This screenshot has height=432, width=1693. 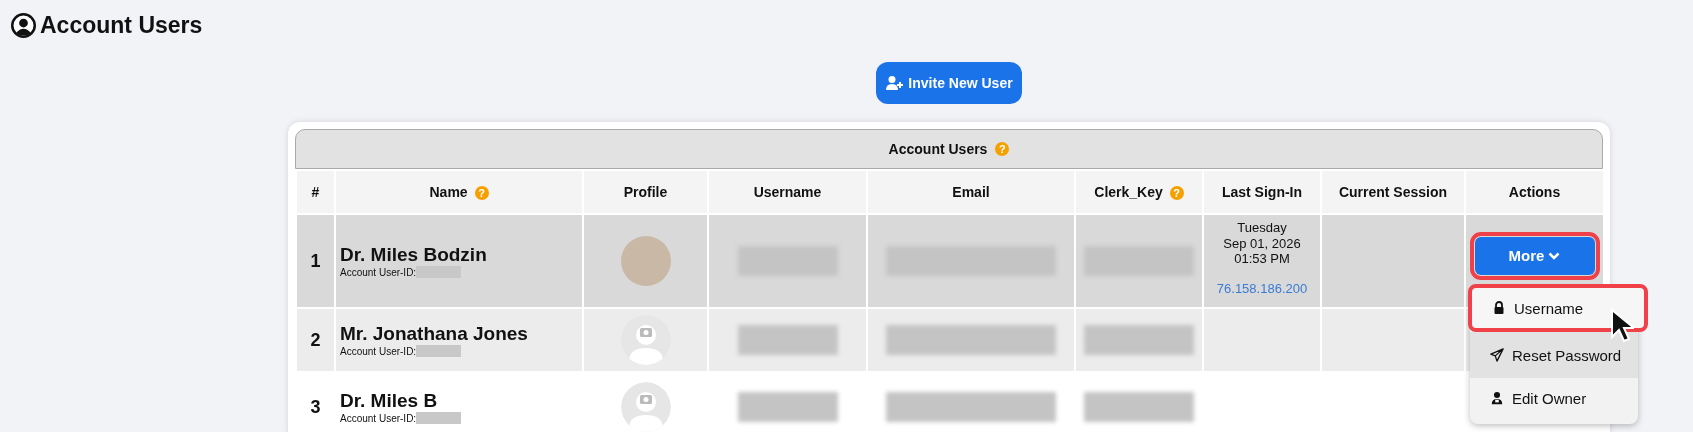 What do you see at coordinates (1554, 398) in the screenshot?
I see `menu-item: Edit Owner` at bounding box center [1554, 398].